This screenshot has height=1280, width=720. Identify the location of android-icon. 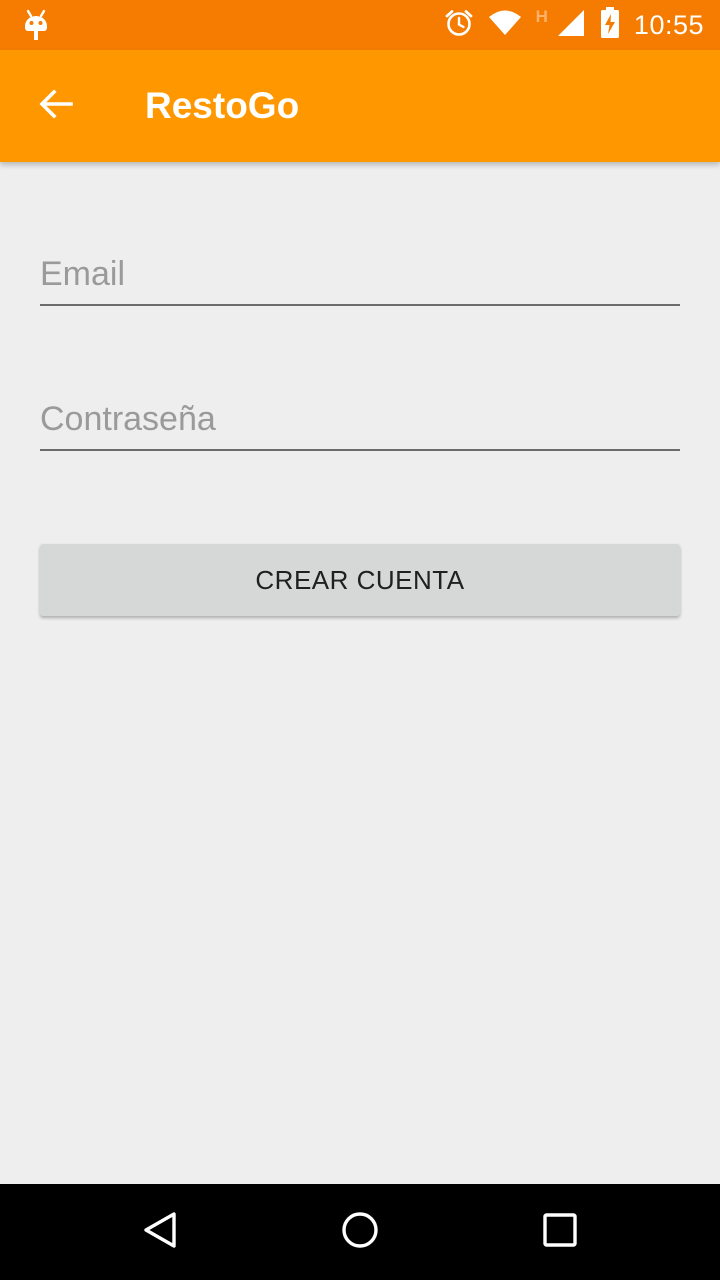
(36, 25).